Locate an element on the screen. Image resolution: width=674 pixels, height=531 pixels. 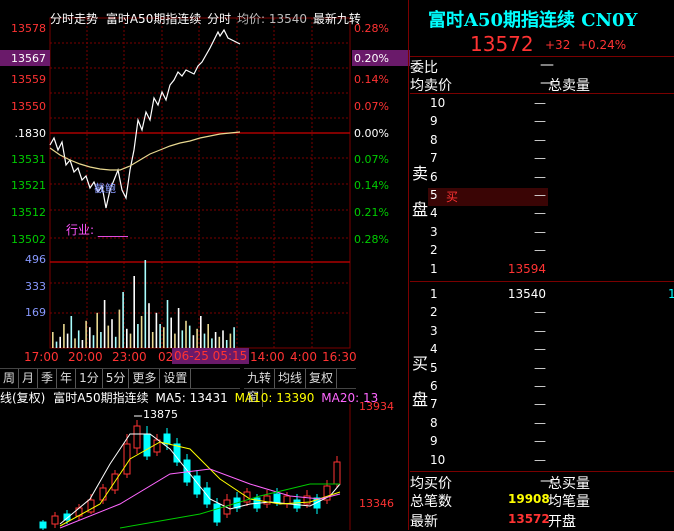
sell-level-2: 2 is located at coordinates (434, 250).